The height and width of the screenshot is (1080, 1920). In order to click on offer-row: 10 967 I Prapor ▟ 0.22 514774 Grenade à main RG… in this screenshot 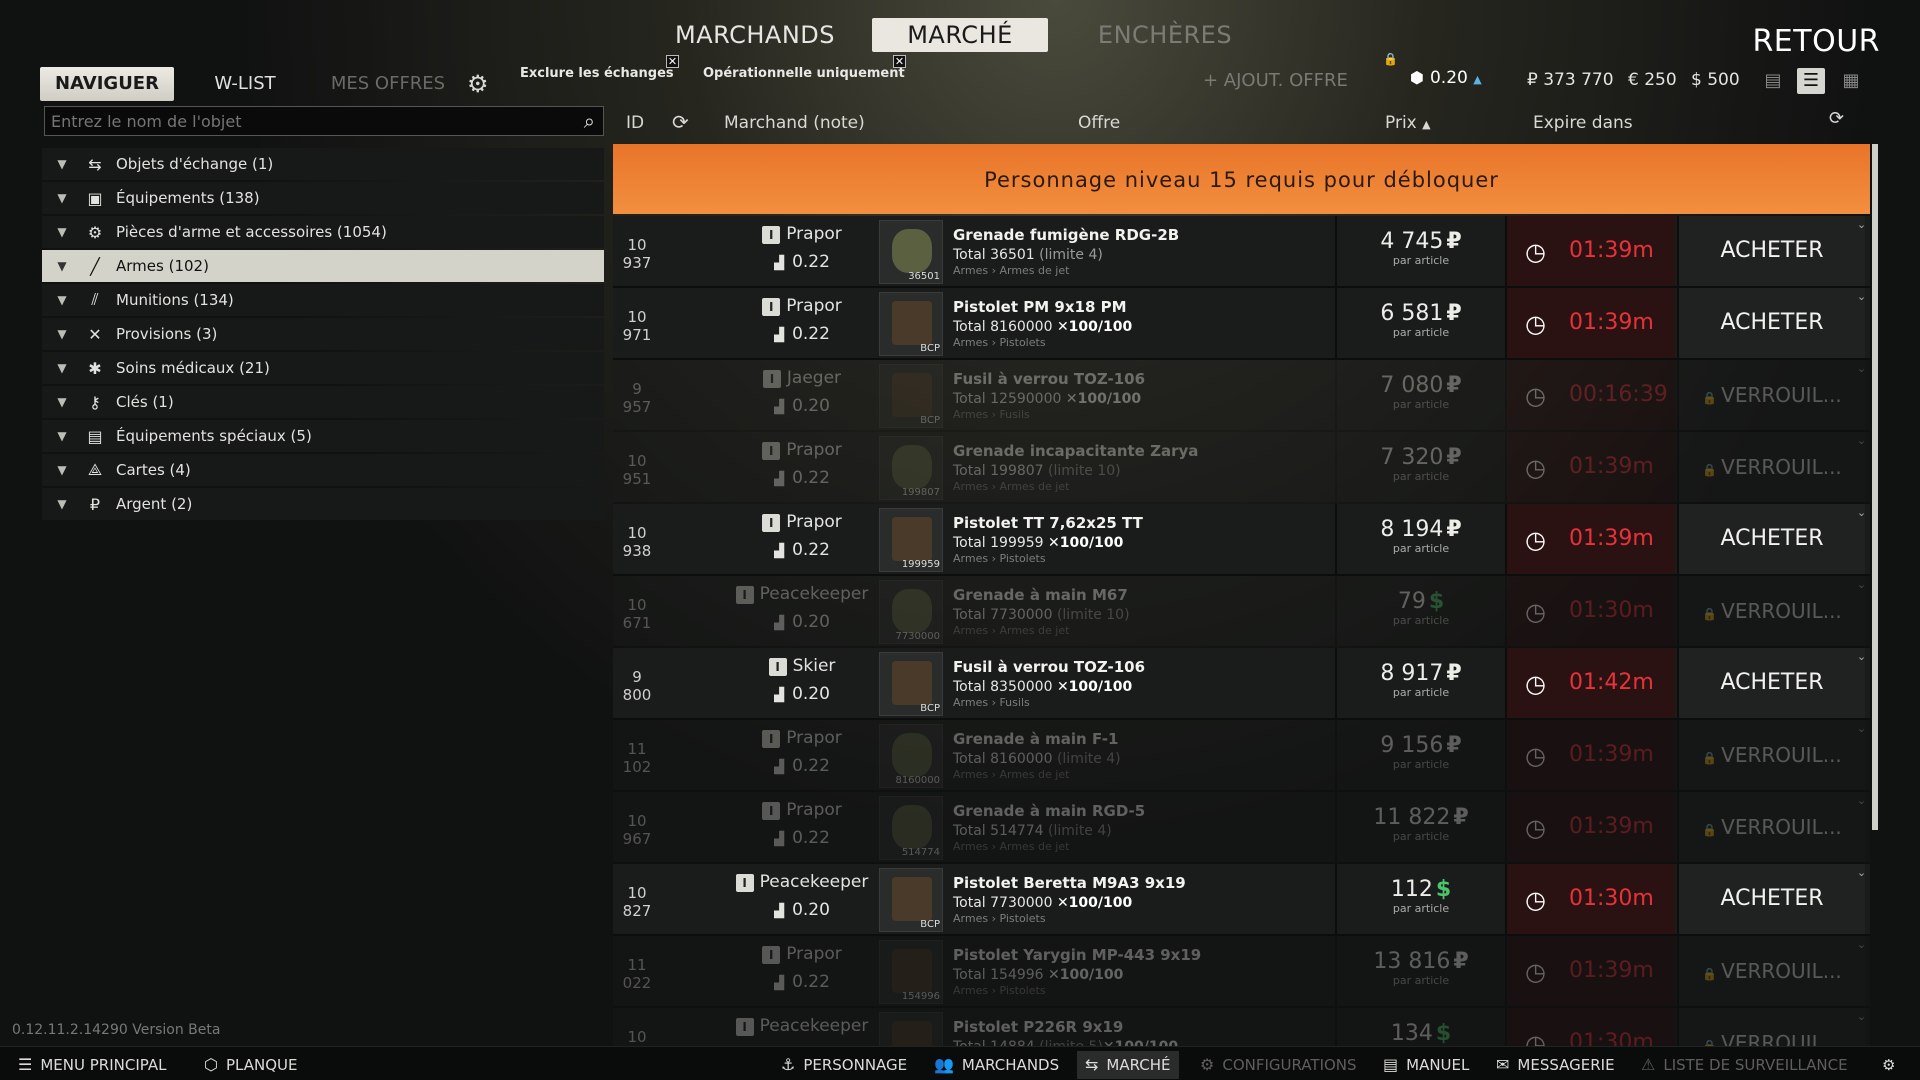, I will do `click(1241, 828)`.